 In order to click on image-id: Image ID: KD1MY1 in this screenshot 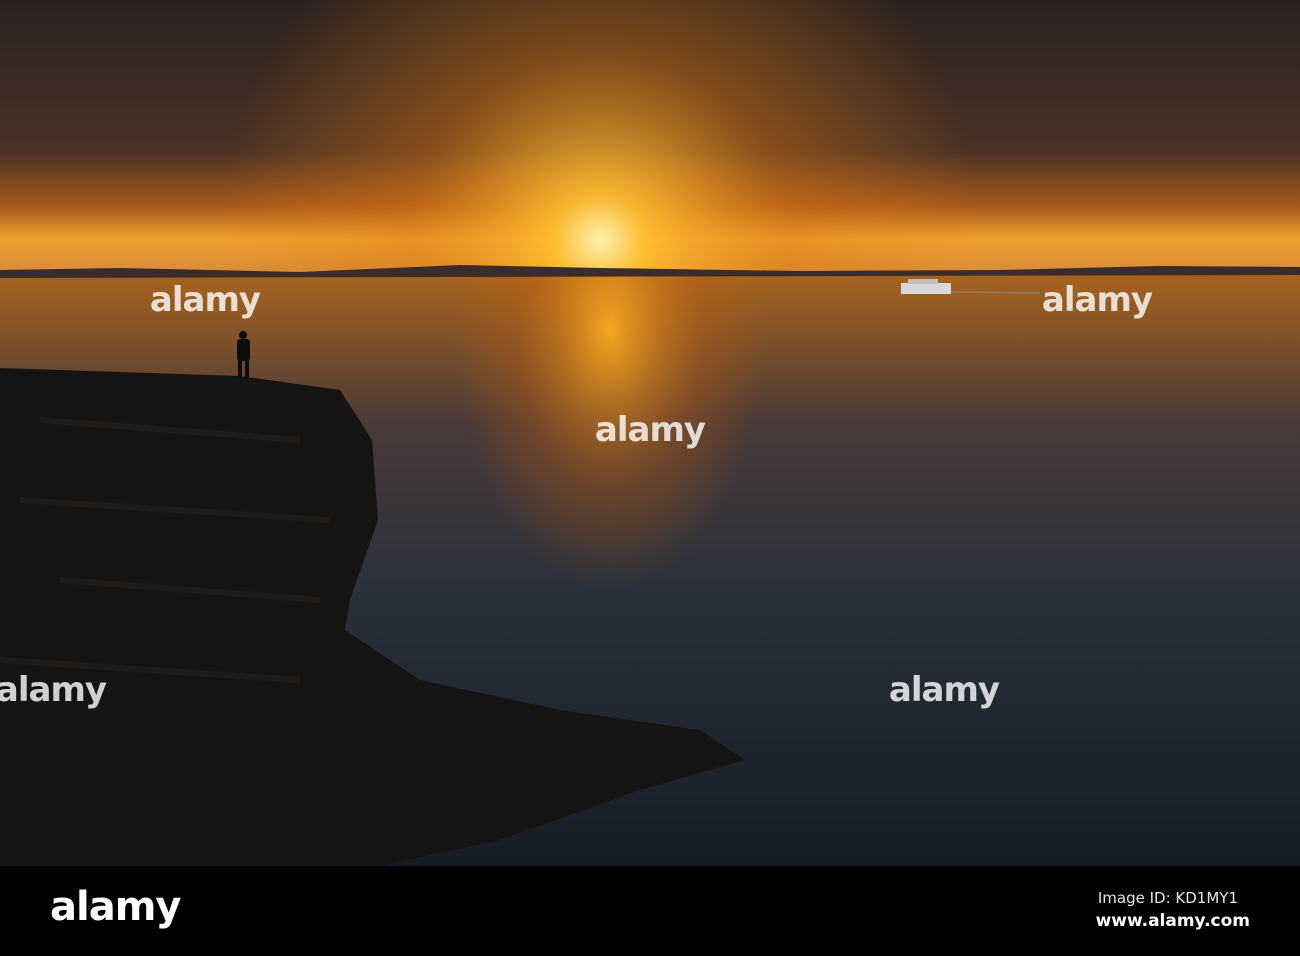, I will do `click(1167, 898)`.